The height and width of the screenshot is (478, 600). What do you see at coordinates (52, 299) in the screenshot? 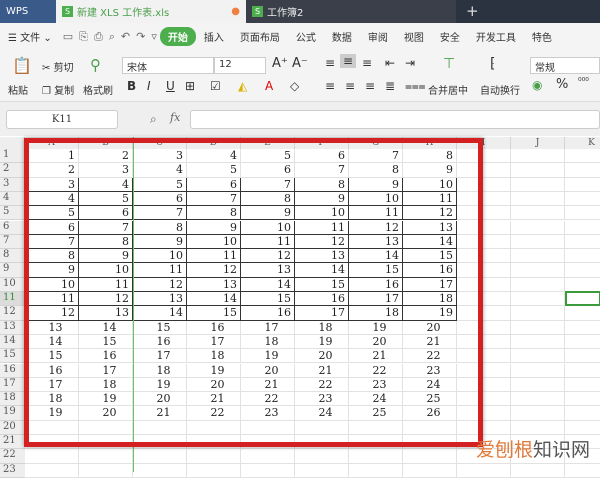
I see `cell-A11: 11` at bounding box center [52, 299].